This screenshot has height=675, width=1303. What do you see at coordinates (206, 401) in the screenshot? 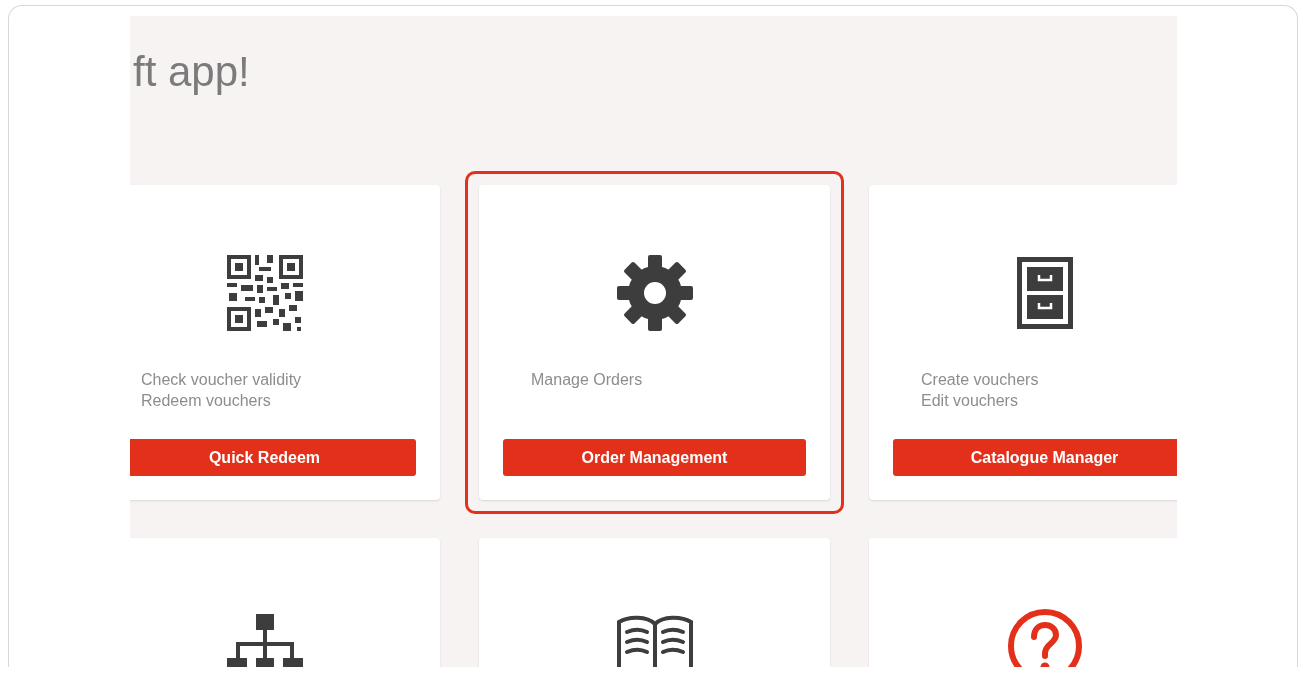
I see `card-description: Redeem vouchers` at bounding box center [206, 401].